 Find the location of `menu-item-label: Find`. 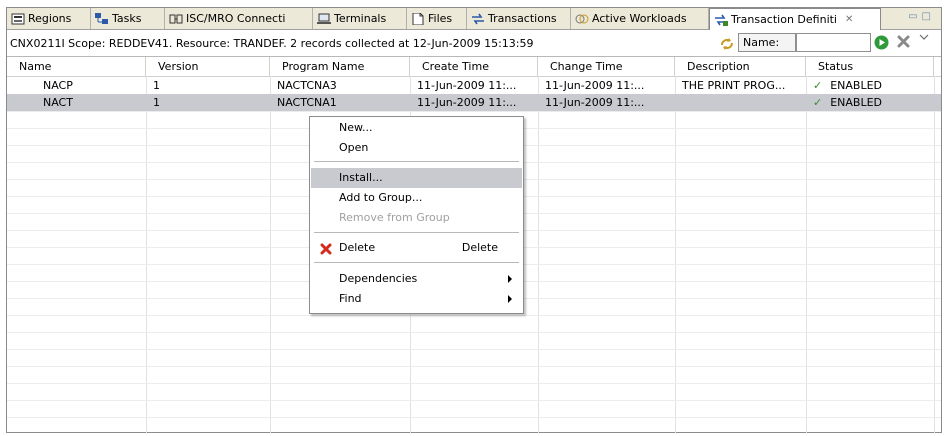

menu-item-label: Find is located at coordinates (350, 298).